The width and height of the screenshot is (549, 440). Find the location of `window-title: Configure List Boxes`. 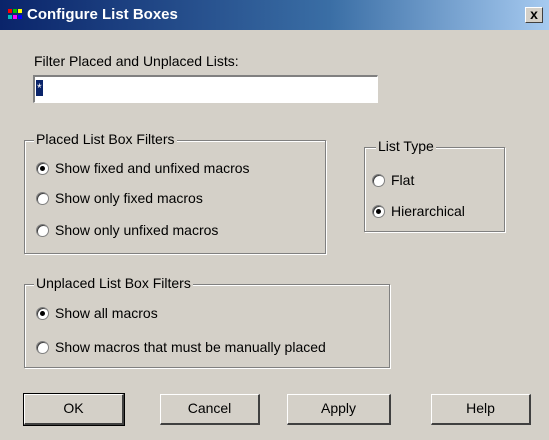

window-title: Configure List Boxes is located at coordinates (102, 14).